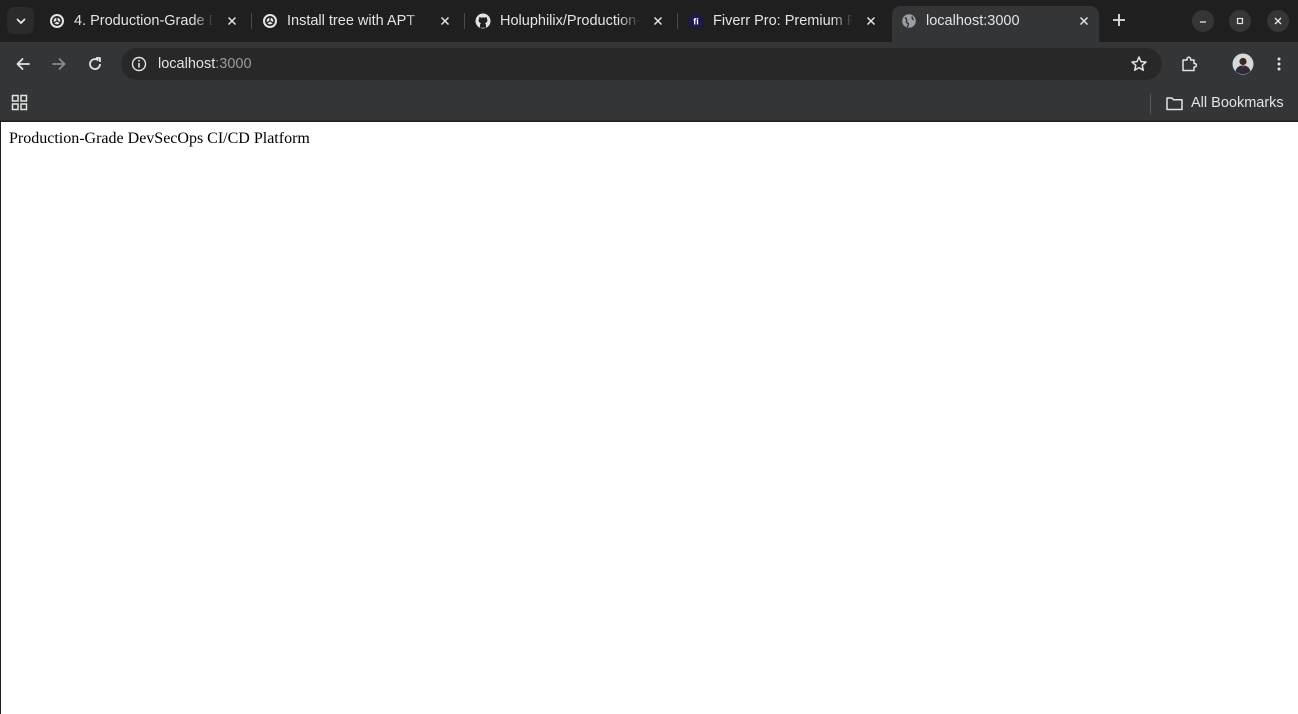 The height and width of the screenshot is (714, 1298). I want to click on extensions-button, so click(1189, 64).